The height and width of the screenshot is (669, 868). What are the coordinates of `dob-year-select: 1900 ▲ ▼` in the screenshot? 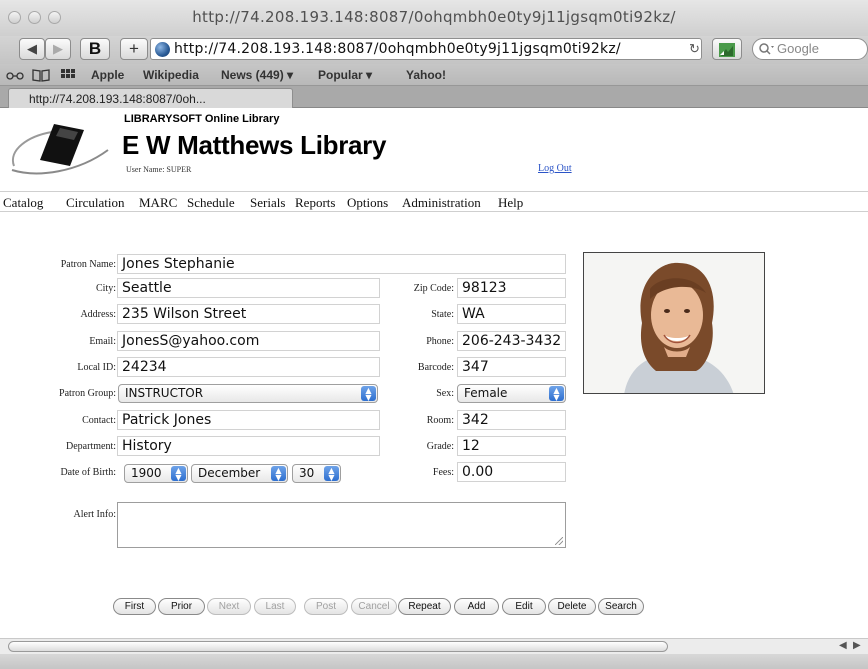 It's located at (156, 473).